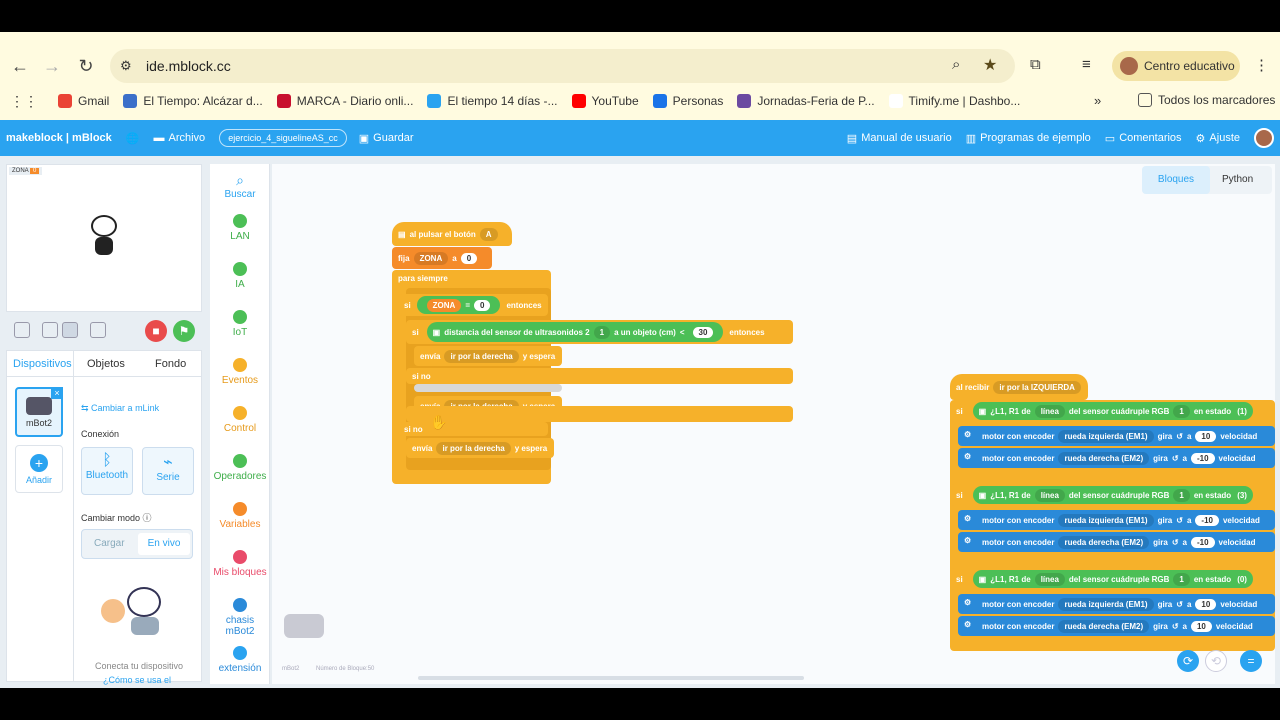 The height and width of the screenshot is (720, 1280). I want to click on user-avatar, so click(1264, 138).